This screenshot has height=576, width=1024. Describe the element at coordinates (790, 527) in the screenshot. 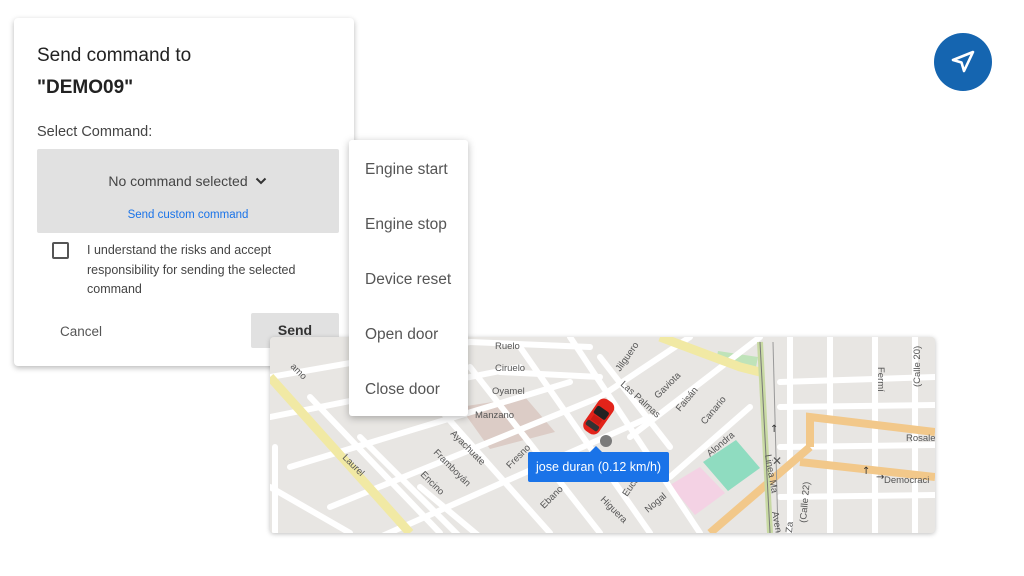

I see `street-label: Za` at that location.